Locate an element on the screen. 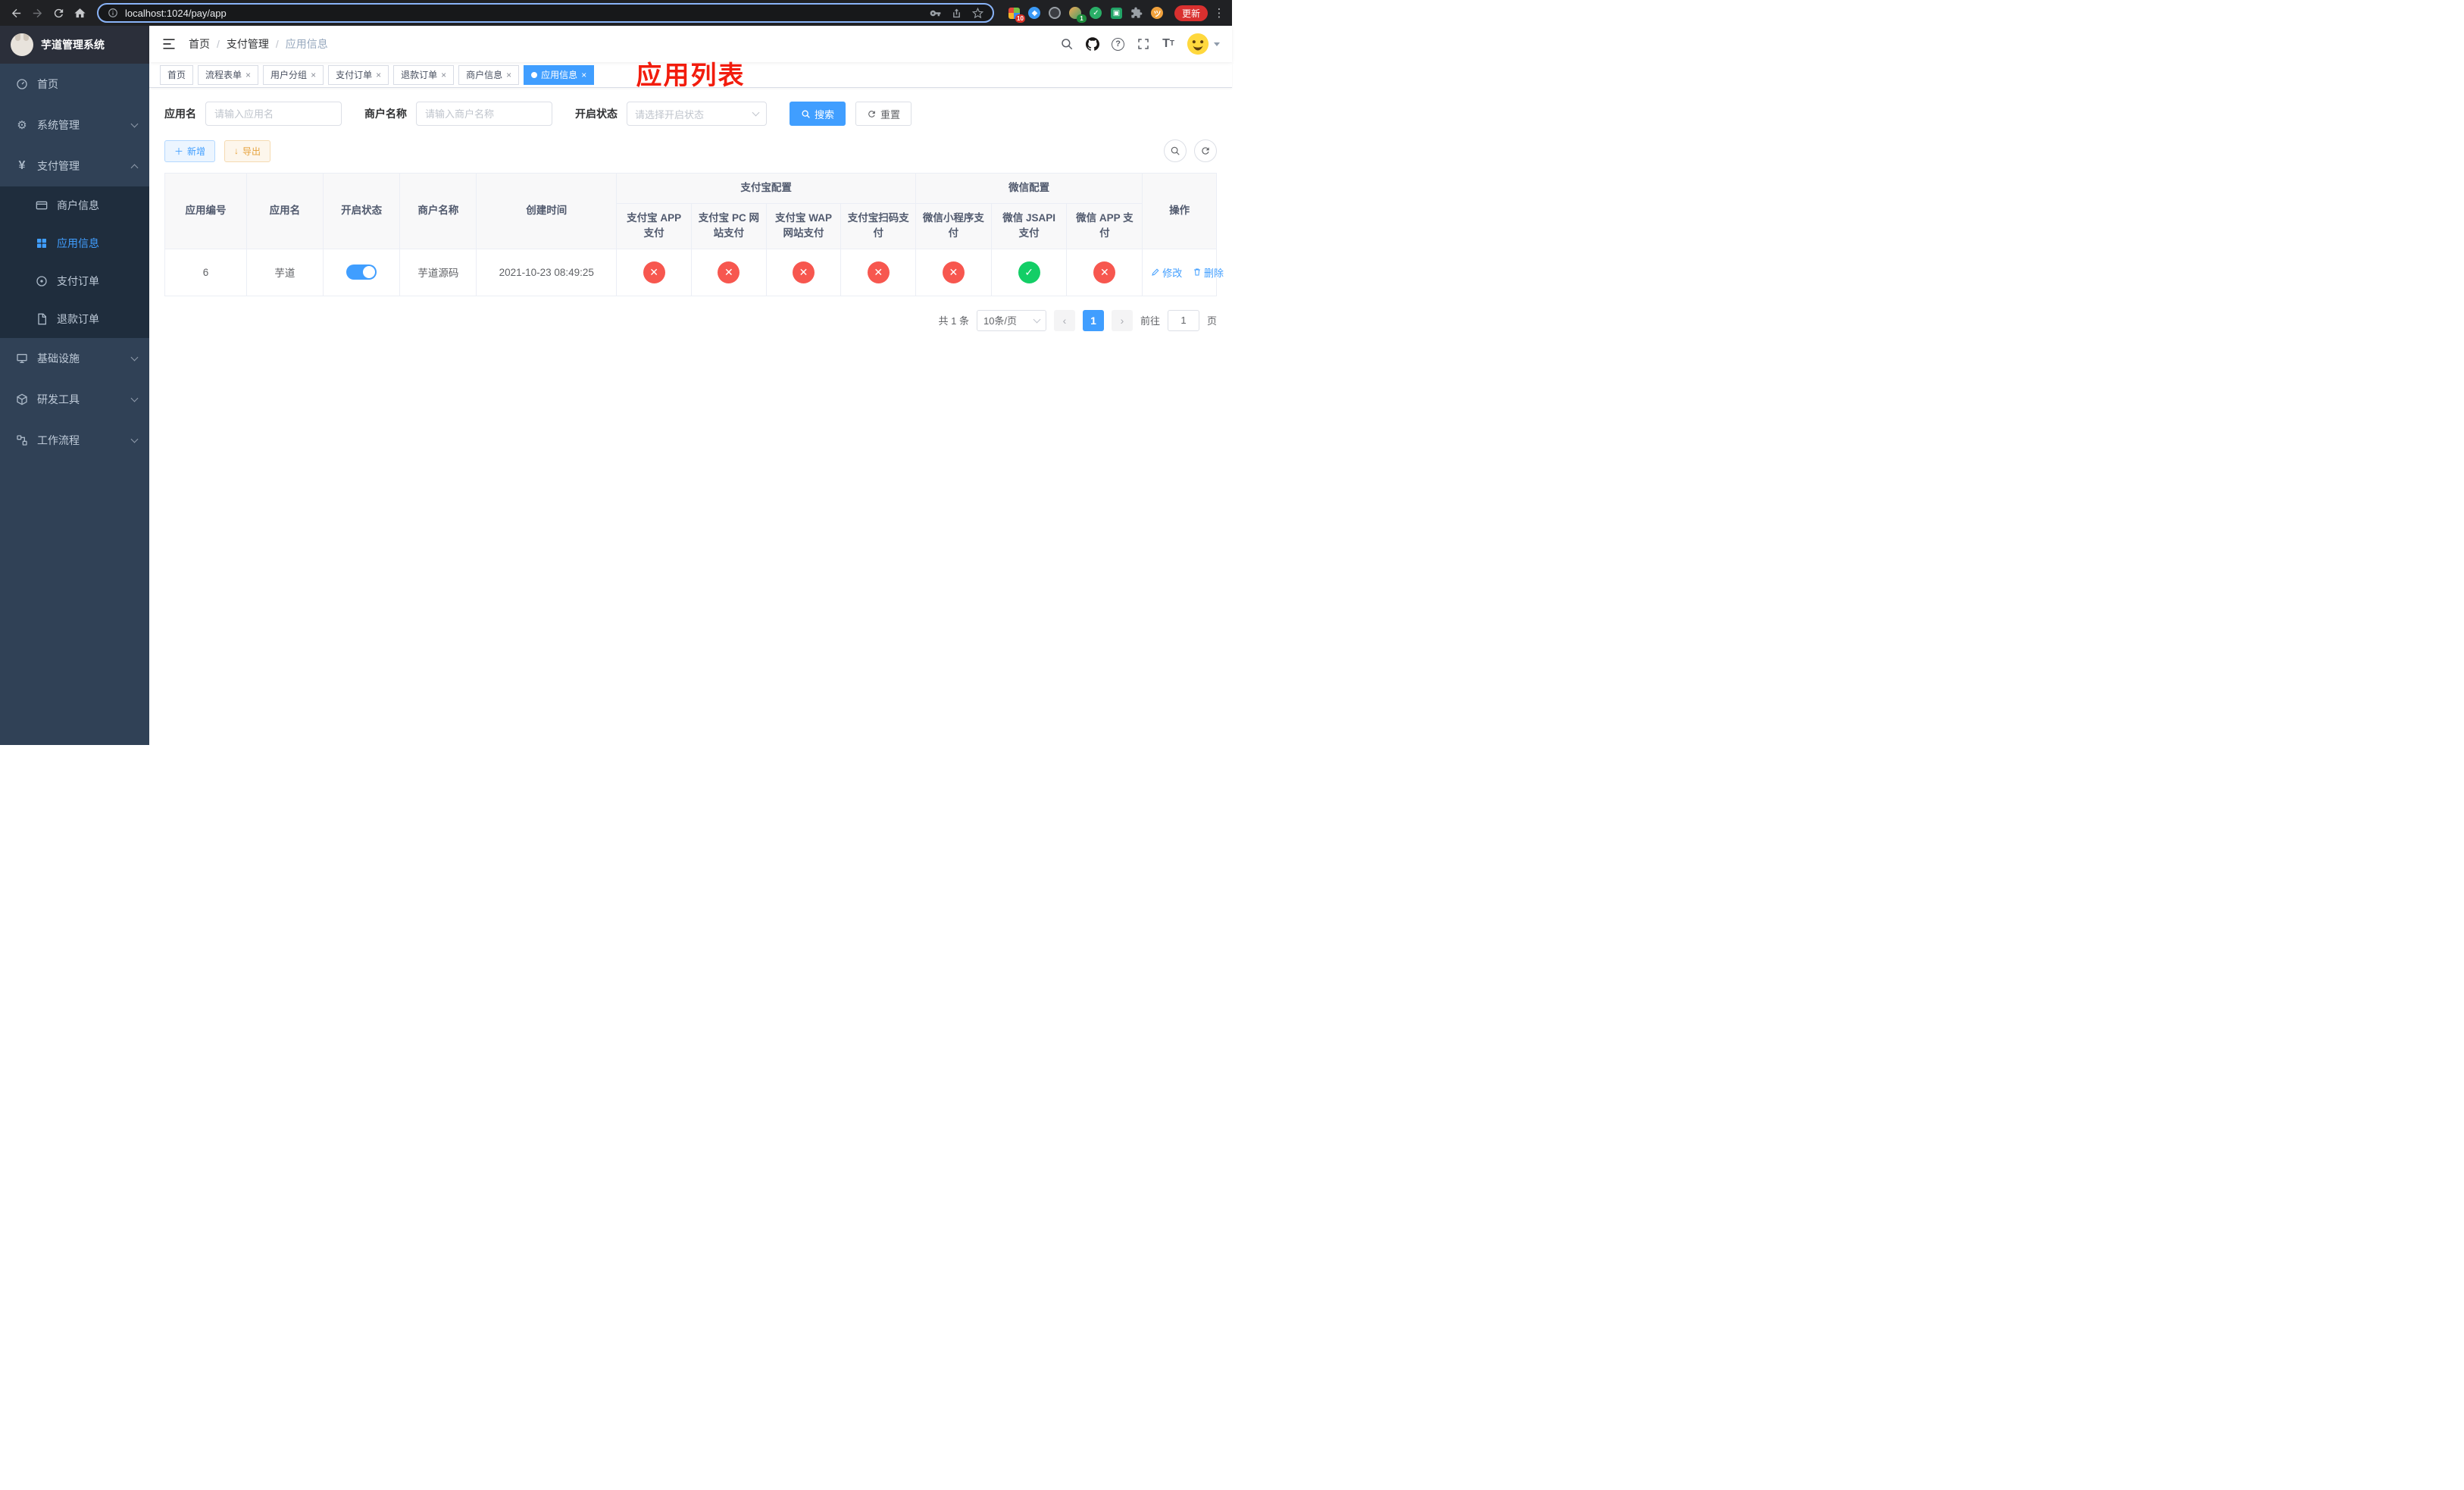 This screenshot has height=1490, width=2464. alipay-app-status-icon: ✕ is located at coordinates (654, 272).